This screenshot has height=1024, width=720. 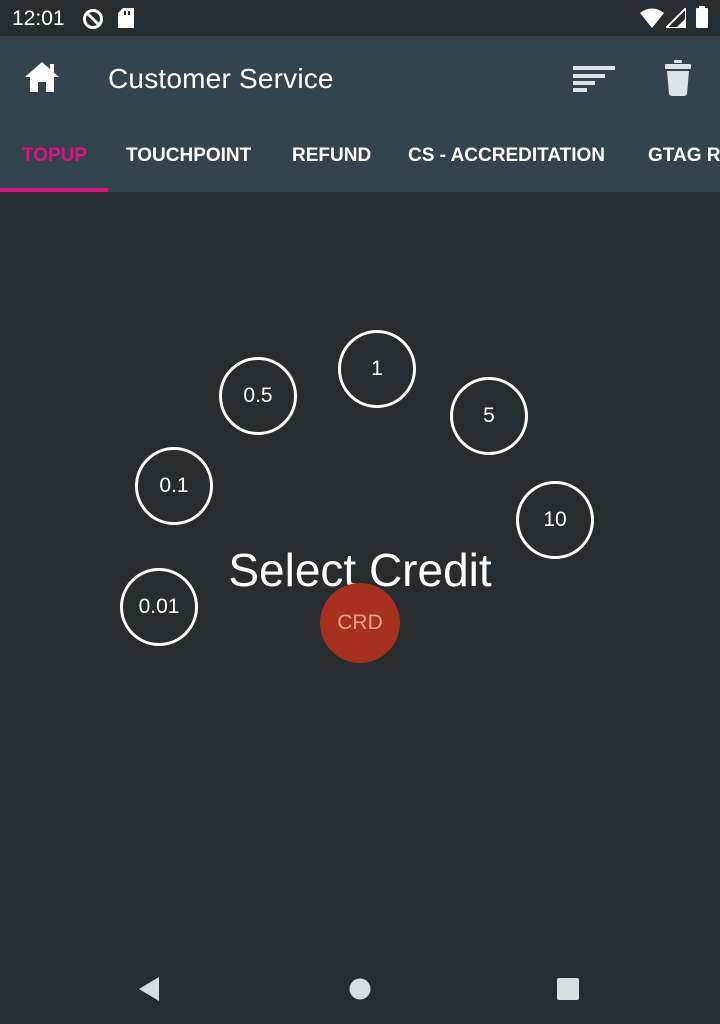 I want to click on nav-bar, so click(x=360, y=988).